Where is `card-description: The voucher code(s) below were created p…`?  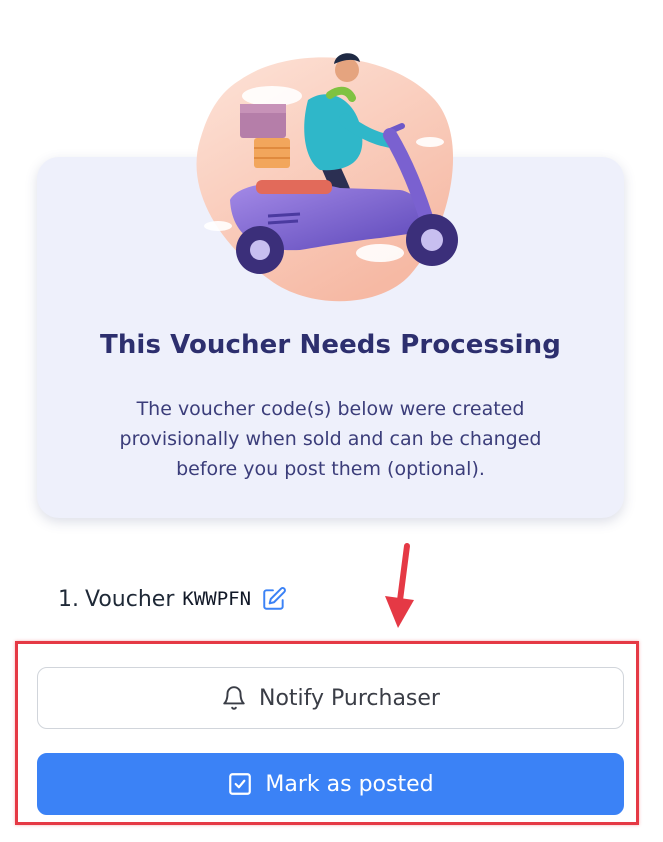
card-description: The voucher code(s) below were created p… is located at coordinates (330, 439).